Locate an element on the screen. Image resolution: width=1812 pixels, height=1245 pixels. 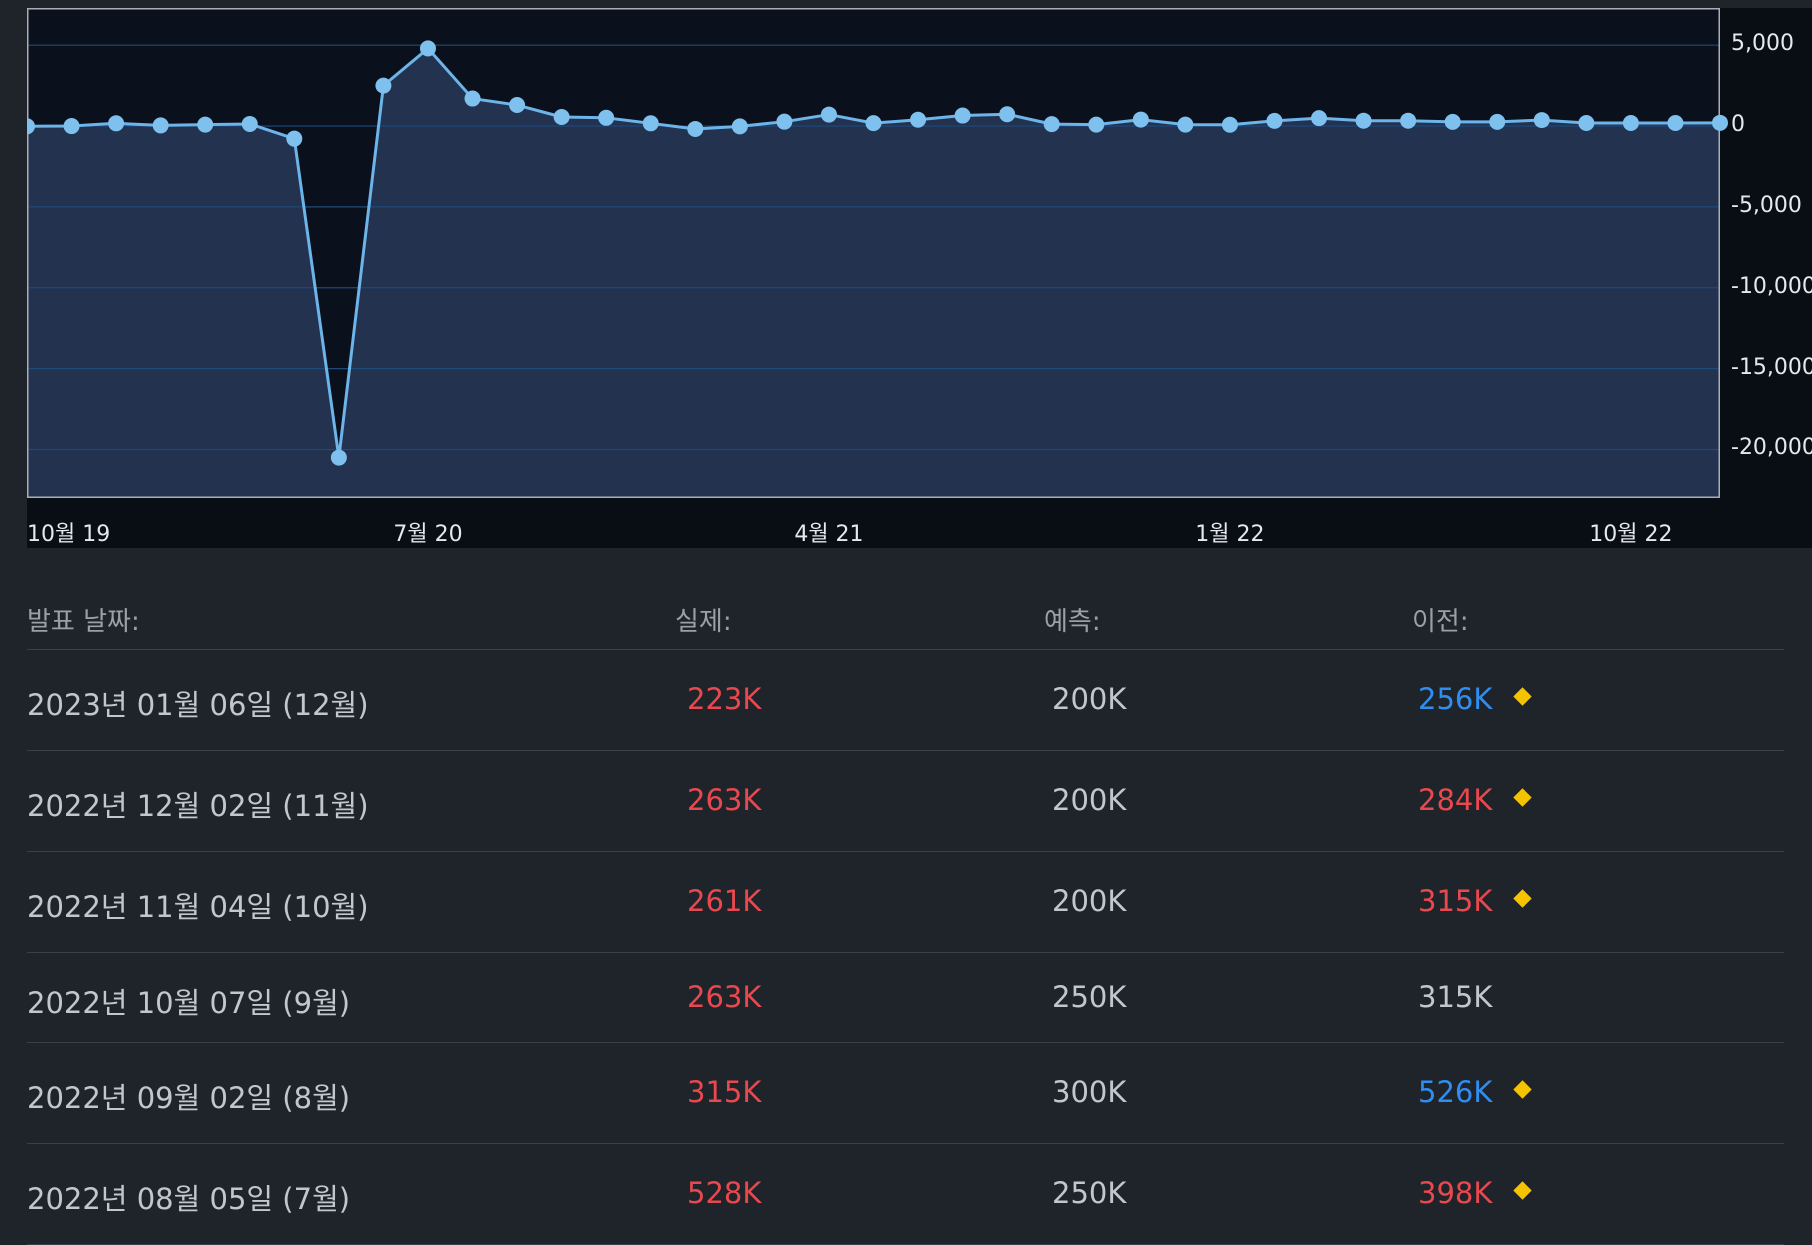
table-row: 2022년 12월 02일 (11월) 263K 200K 284K is located at coordinates (905, 801).